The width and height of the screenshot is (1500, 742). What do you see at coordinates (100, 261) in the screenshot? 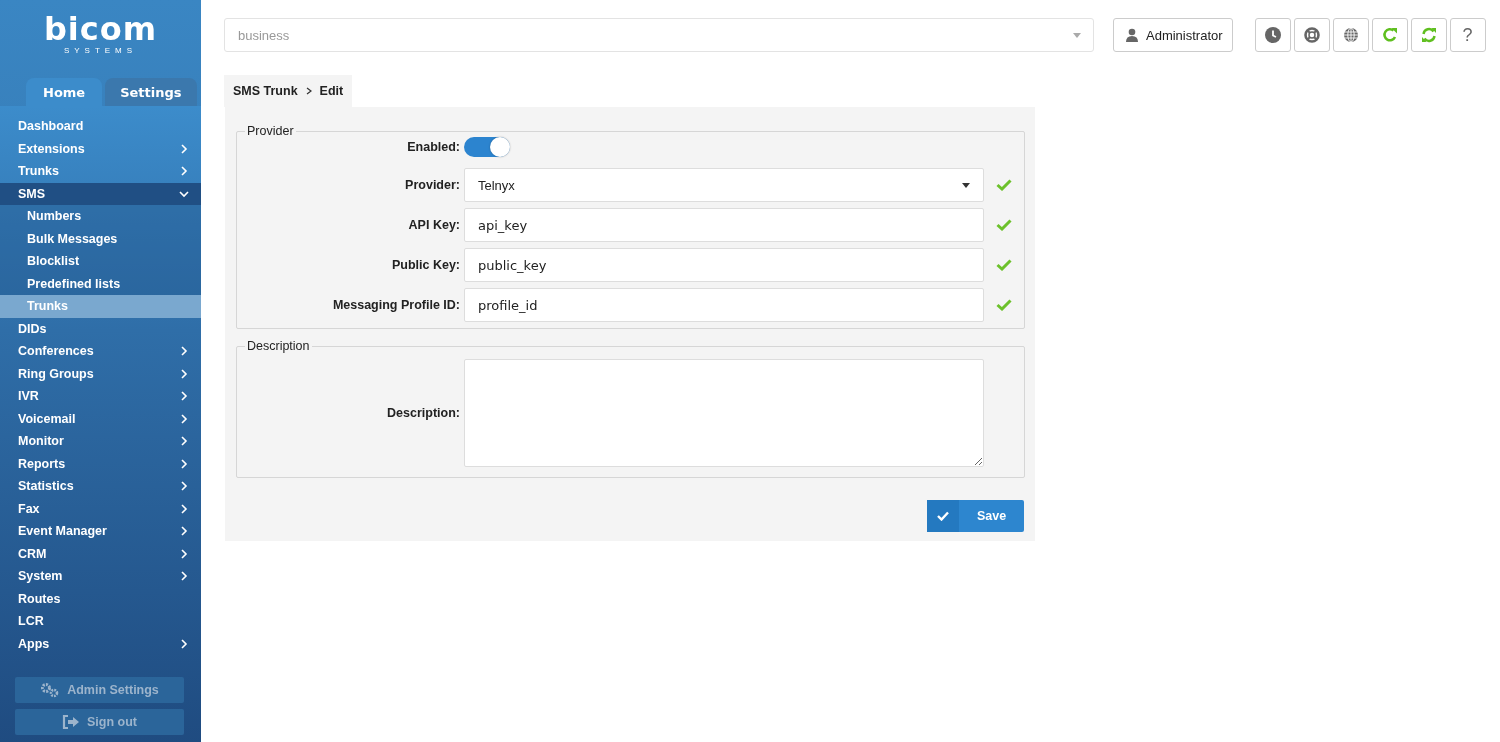
I see `submenu-item: Blocklist` at bounding box center [100, 261].